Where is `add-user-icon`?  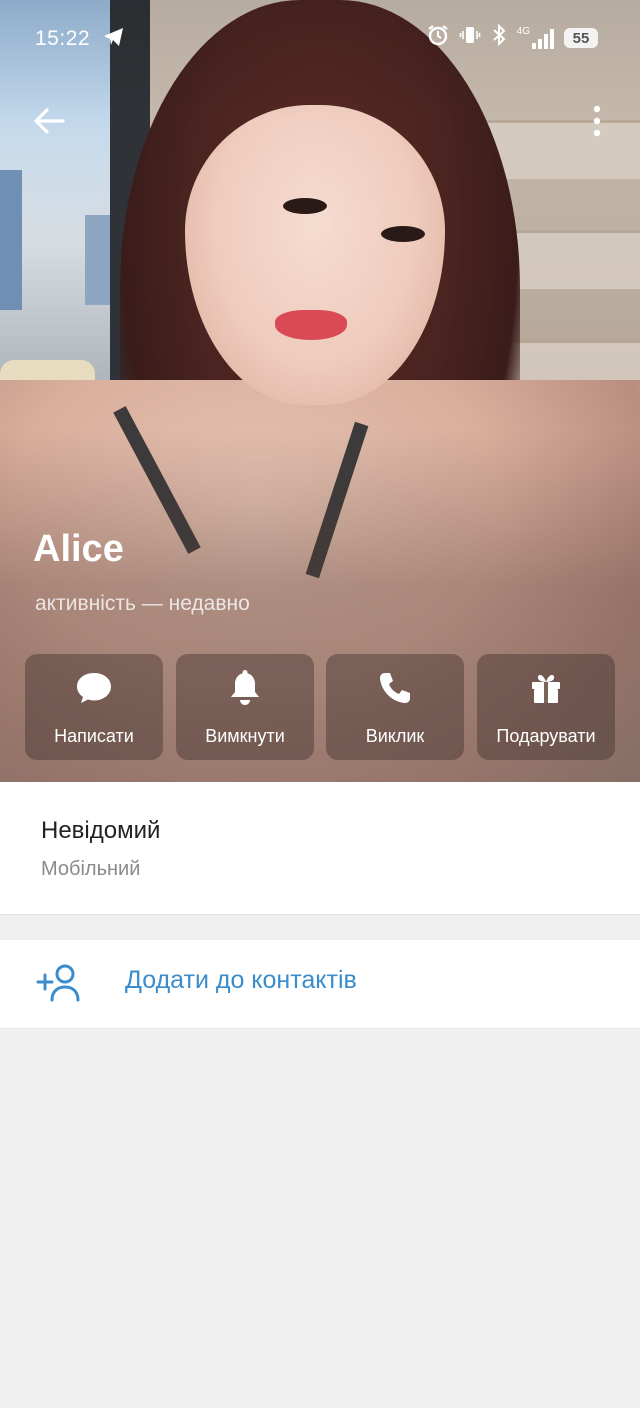 add-user-icon is located at coordinates (59, 982).